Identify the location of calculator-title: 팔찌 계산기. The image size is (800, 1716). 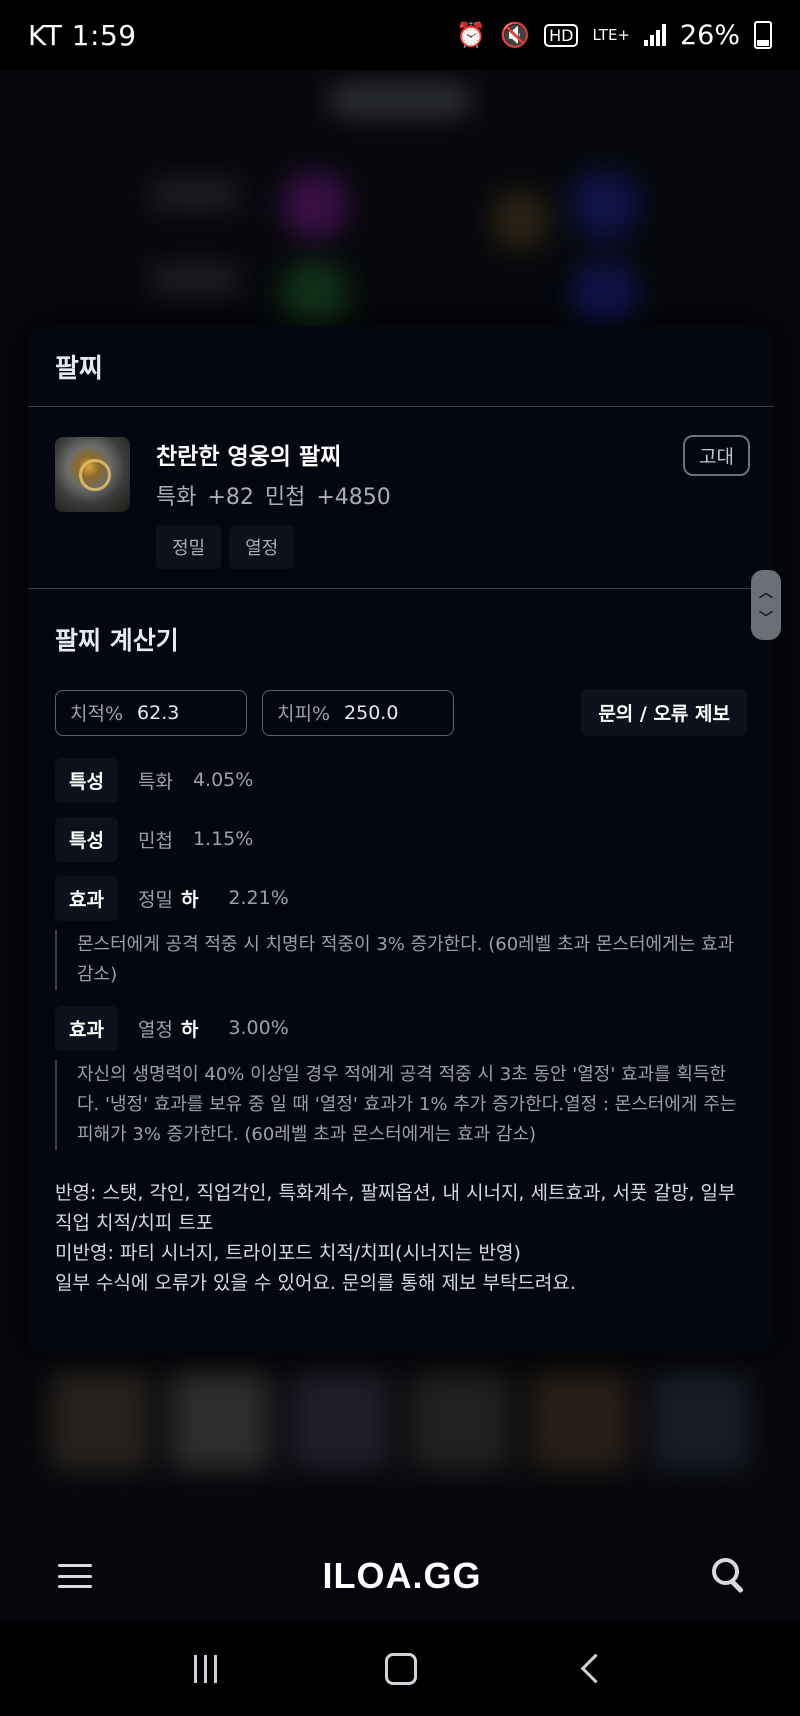
(117, 640).